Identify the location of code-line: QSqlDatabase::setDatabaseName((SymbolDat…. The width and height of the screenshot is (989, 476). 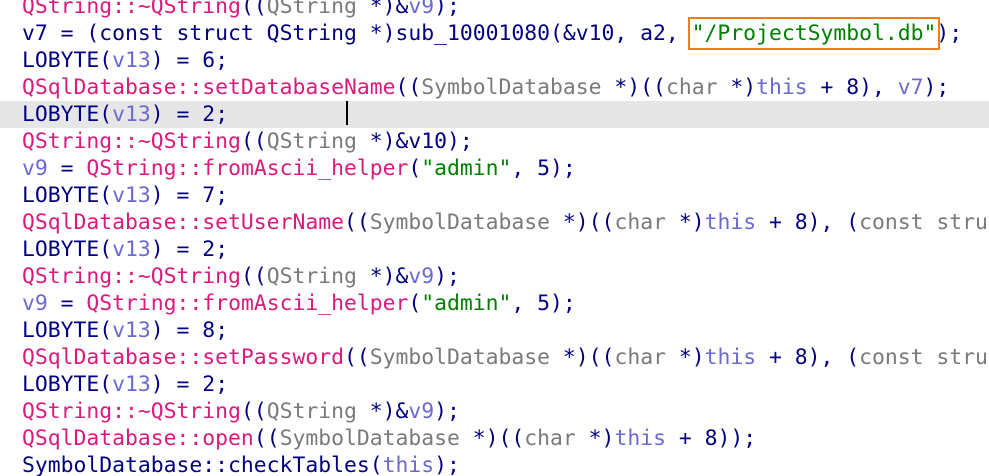
(494, 87).